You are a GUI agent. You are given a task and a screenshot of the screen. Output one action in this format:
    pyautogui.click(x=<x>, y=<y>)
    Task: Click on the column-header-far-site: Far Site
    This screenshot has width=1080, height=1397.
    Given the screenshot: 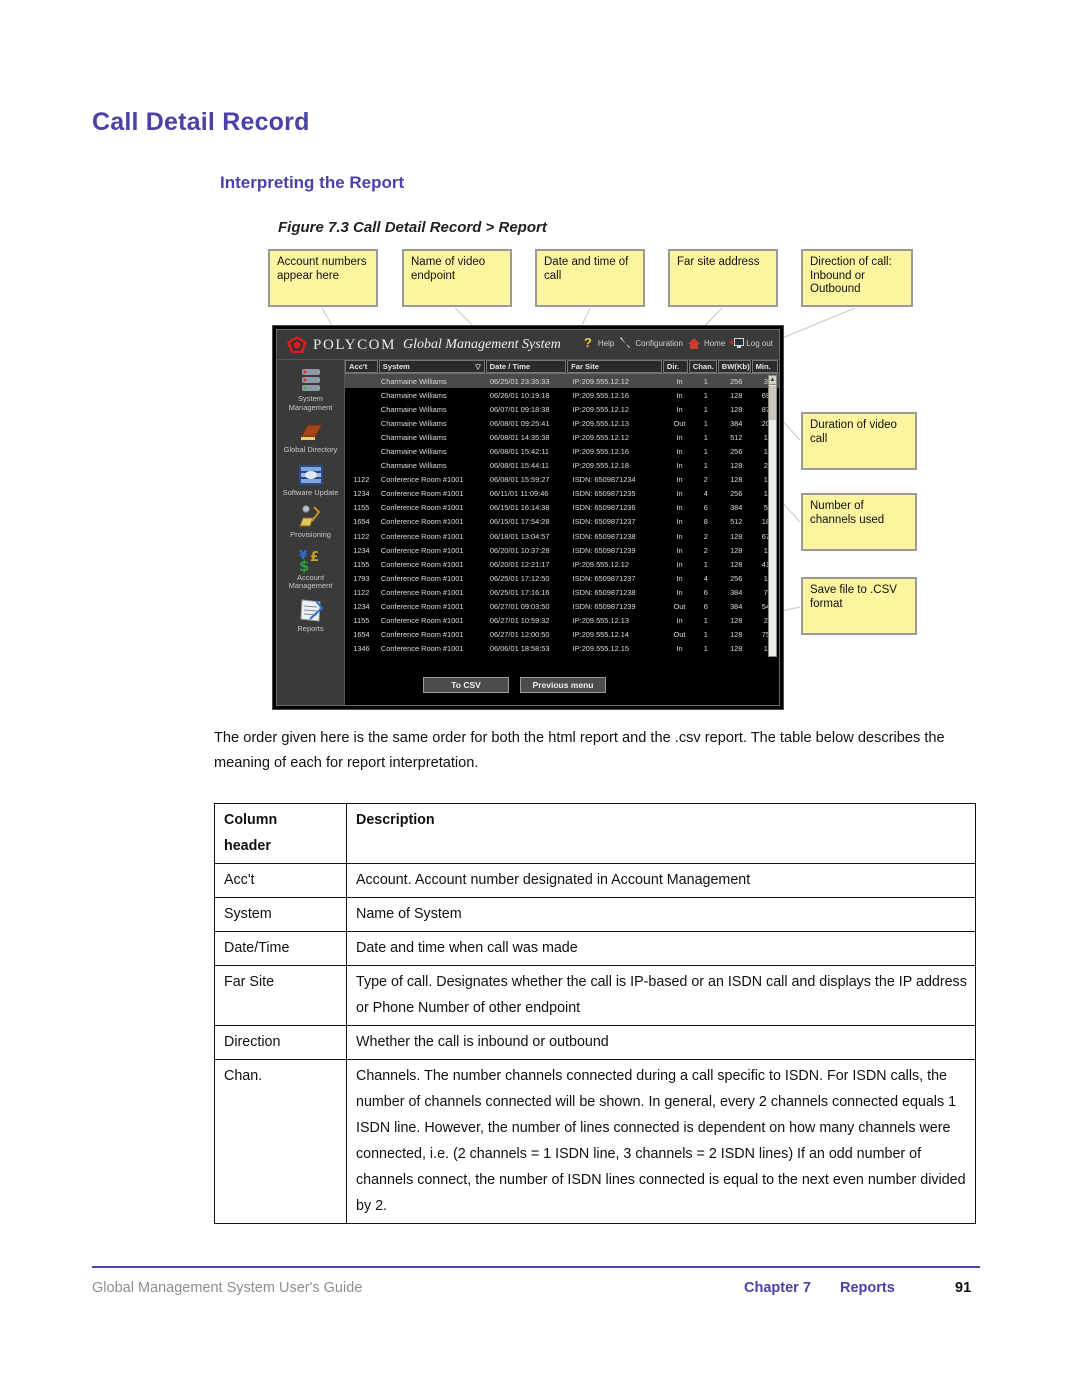 What is the action you would take?
    pyautogui.click(x=614, y=366)
    